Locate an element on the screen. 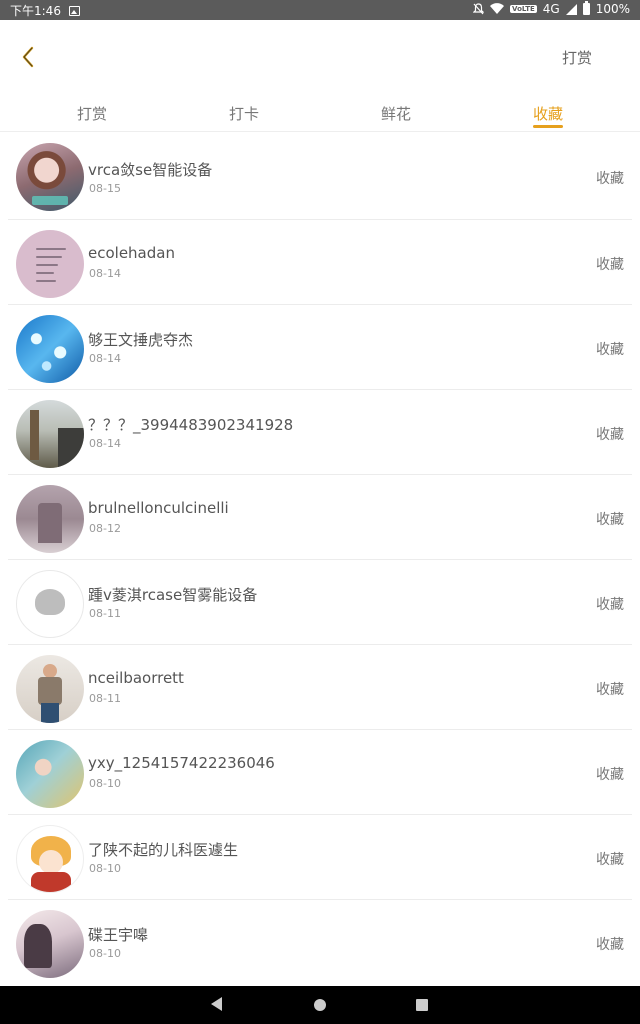 This screenshot has height=1024, width=640. user-name: yxy_1254157422236046 is located at coordinates (181, 763).